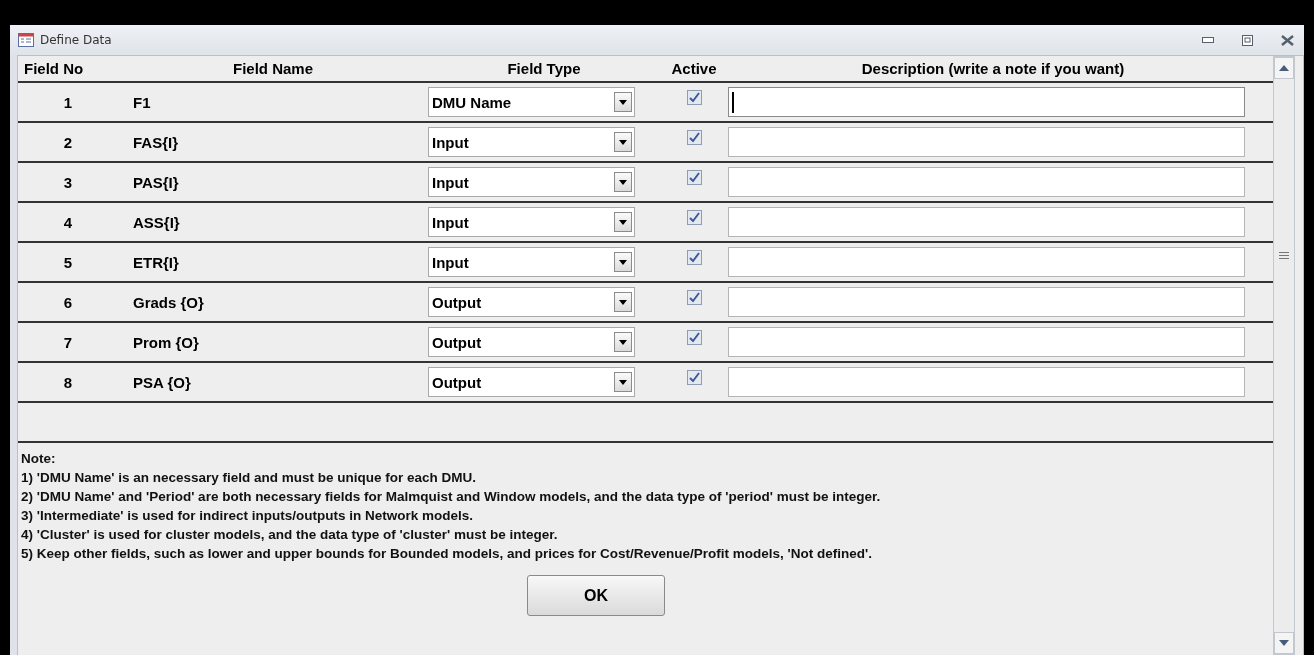 This screenshot has width=1314, height=655. What do you see at coordinates (1287, 40) in the screenshot?
I see `close-icon` at bounding box center [1287, 40].